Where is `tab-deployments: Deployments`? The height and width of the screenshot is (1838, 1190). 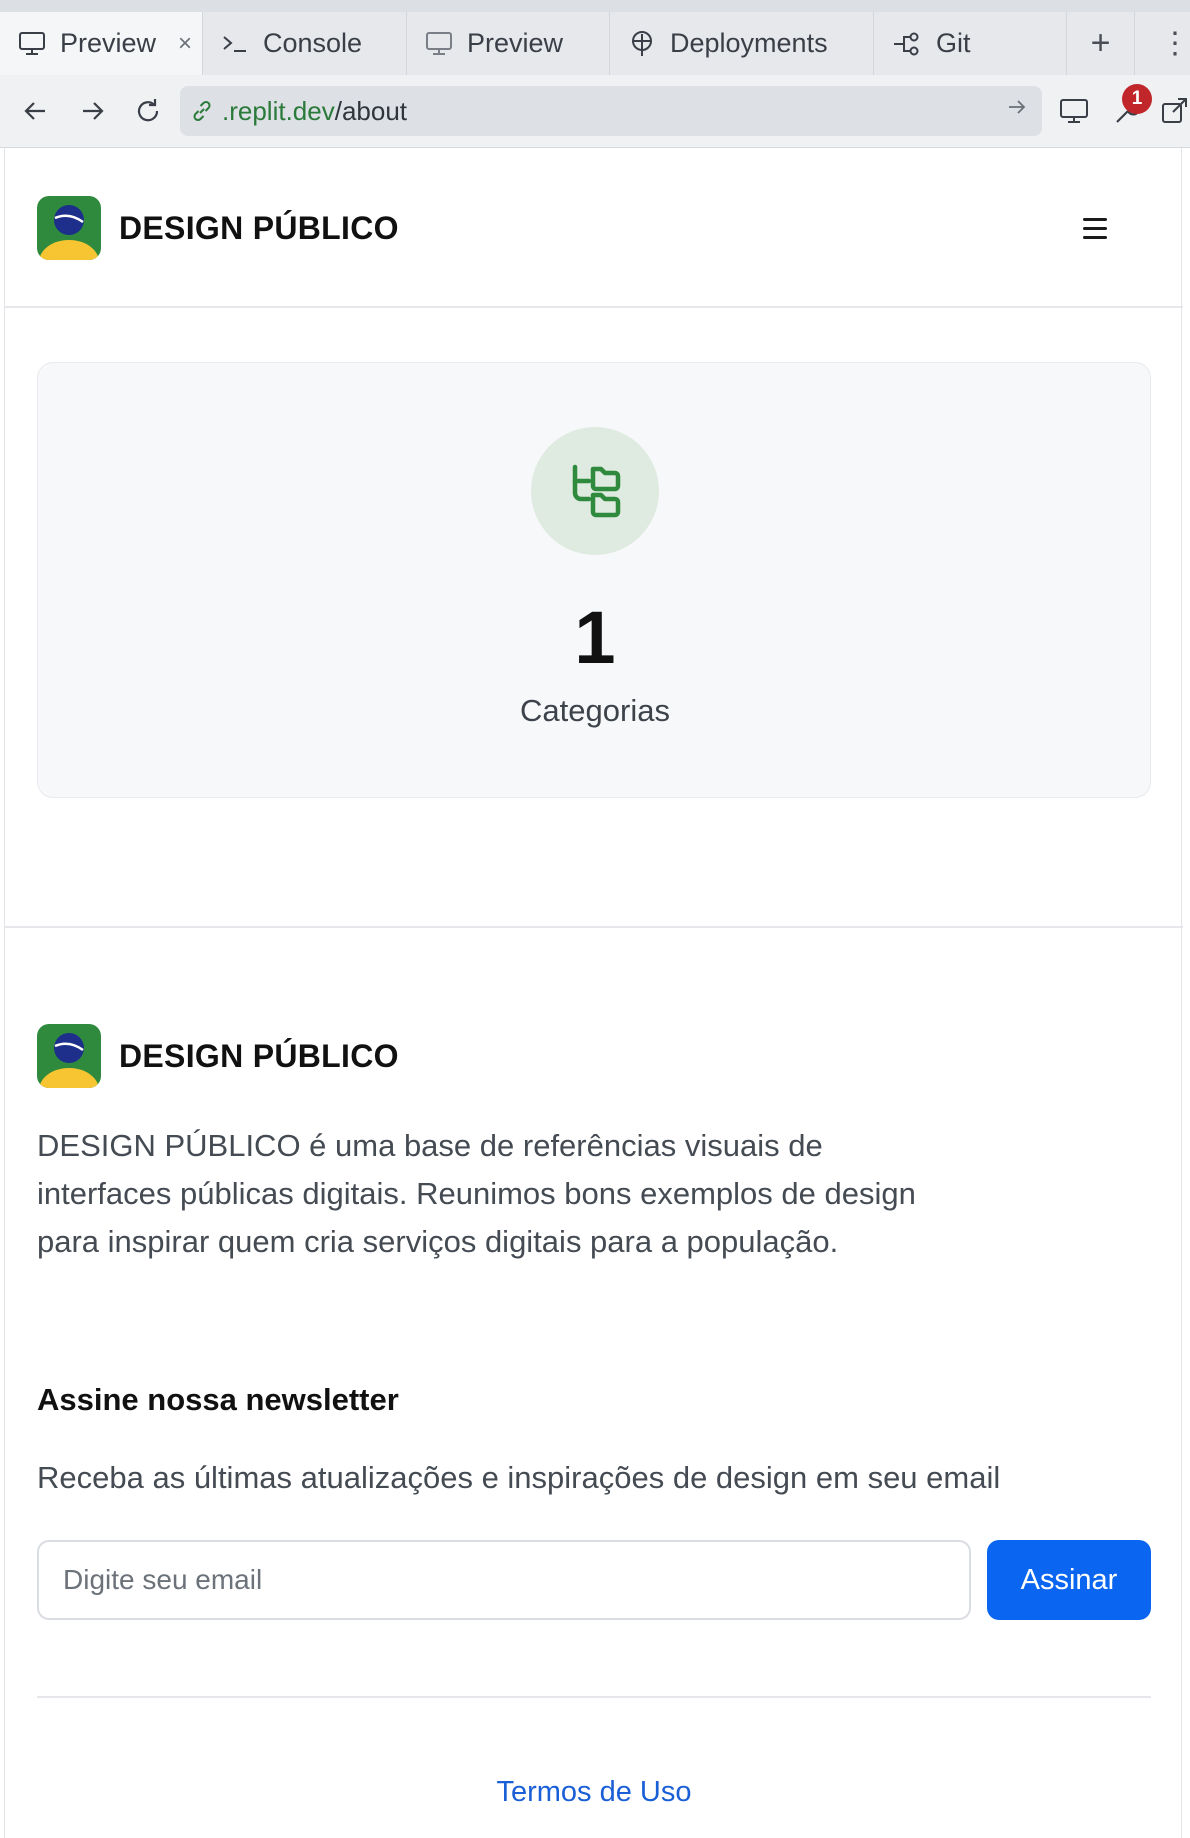
tab-deployments: Deployments is located at coordinates (742, 43).